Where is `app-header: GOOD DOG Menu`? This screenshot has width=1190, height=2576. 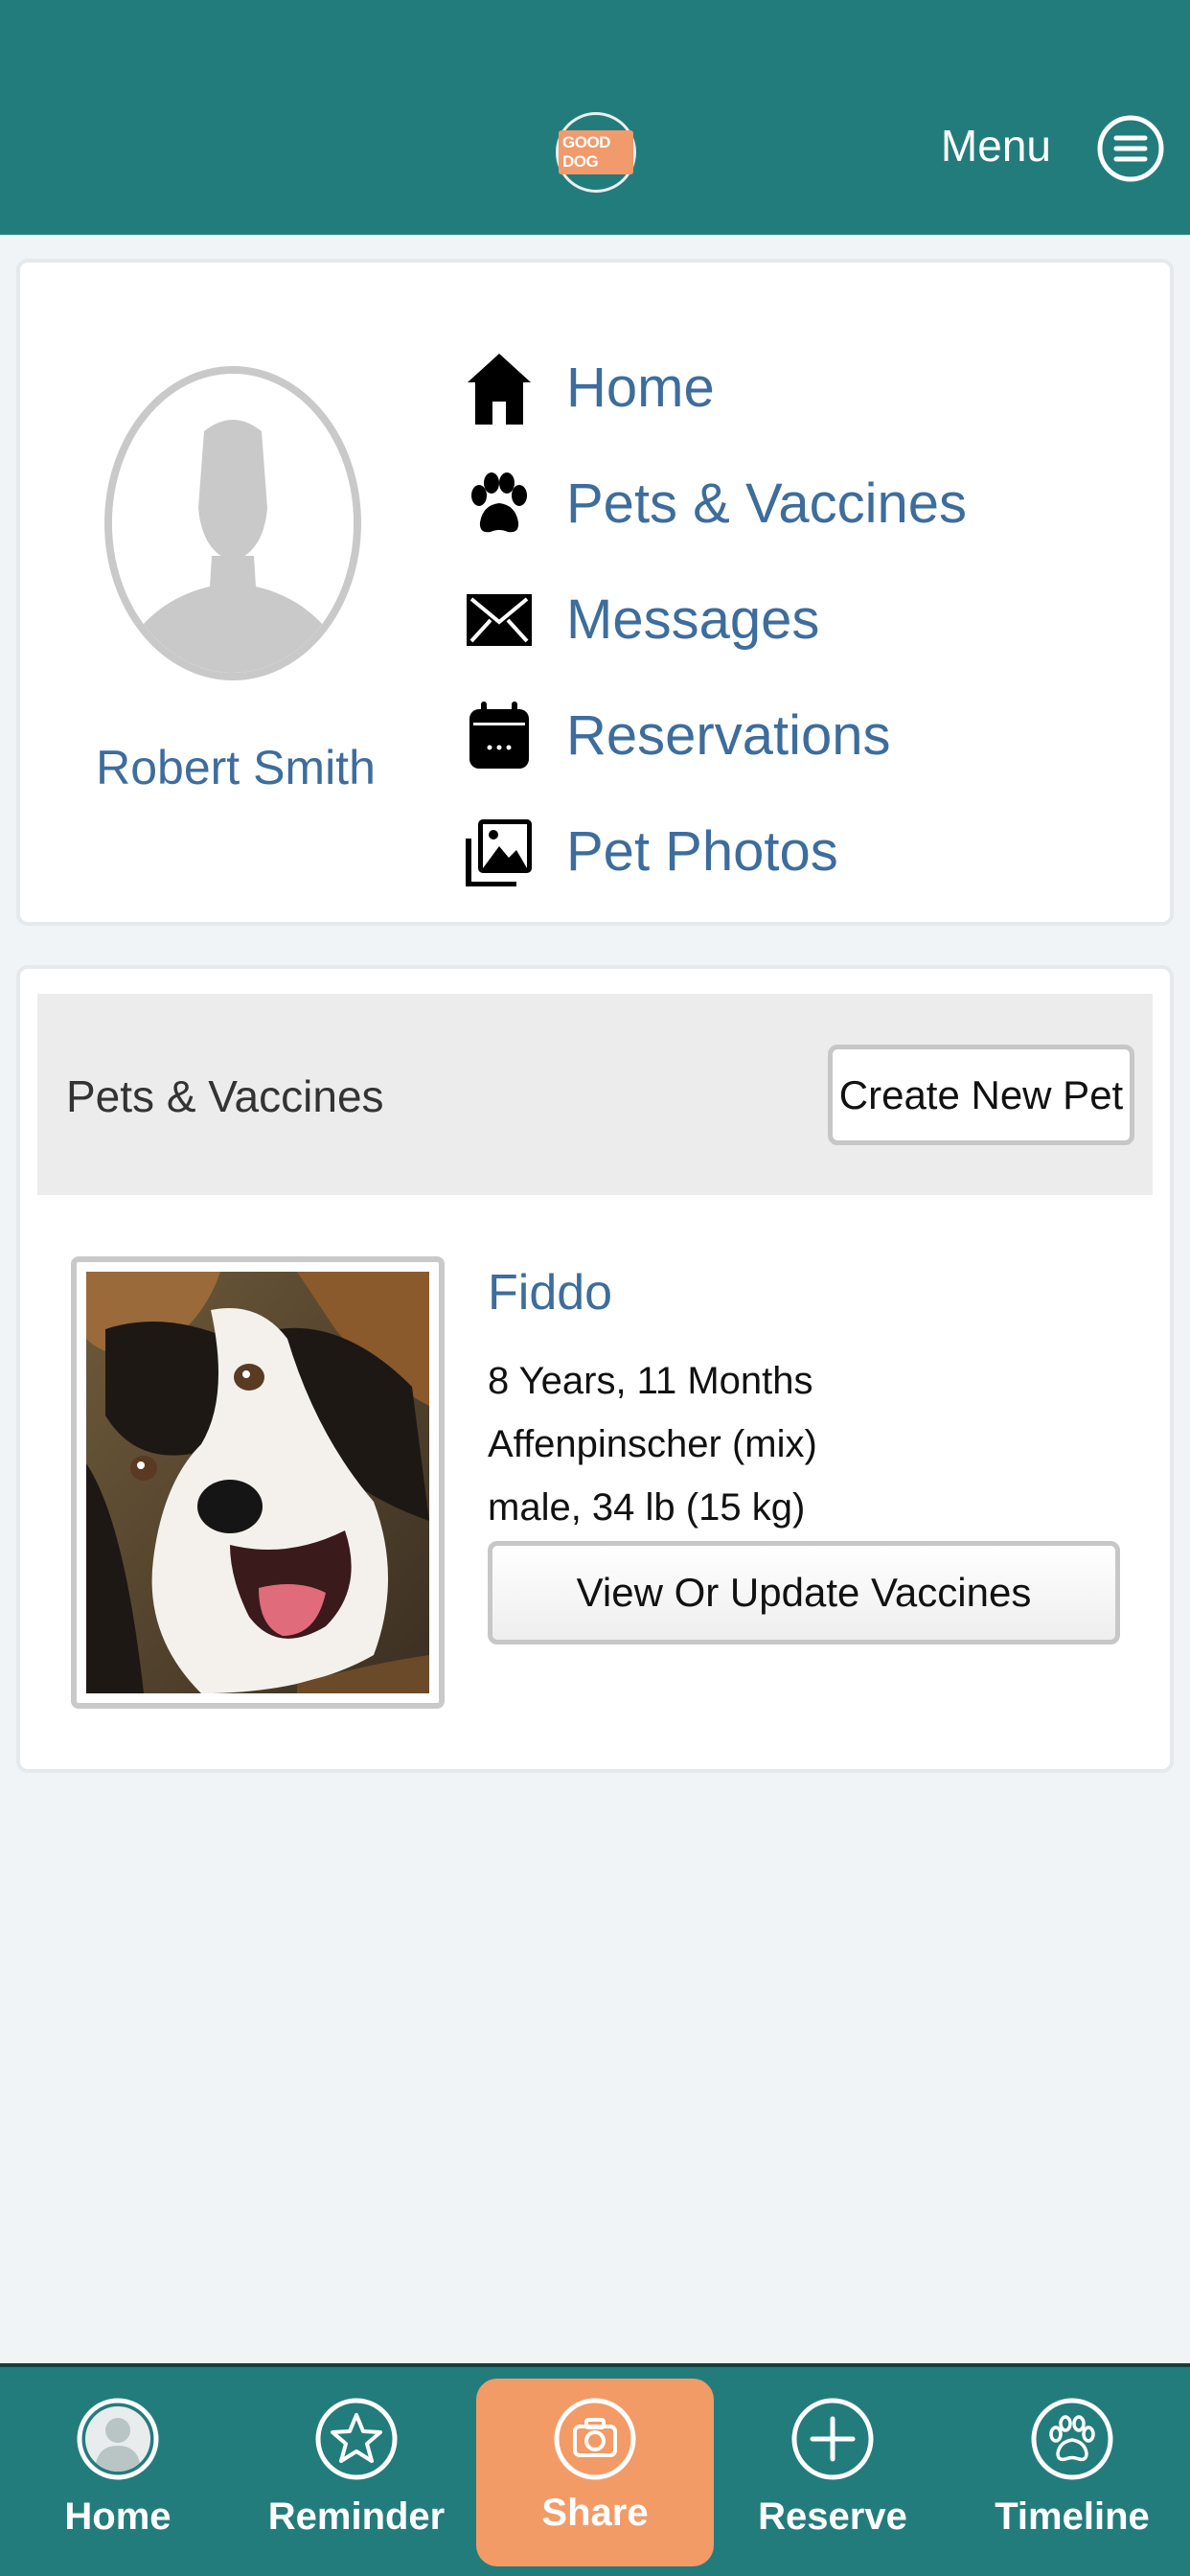 app-header: GOOD DOG Menu is located at coordinates (595, 117).